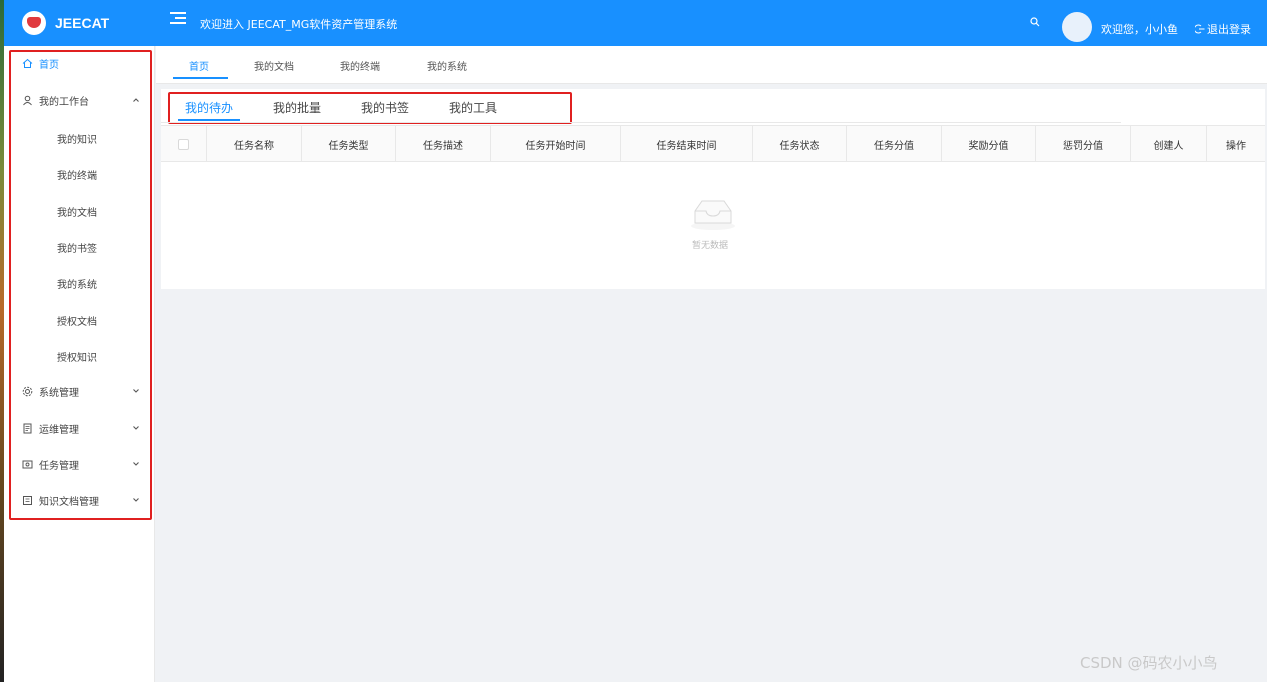  I want to click on logo-text: JEECAT, so click(82, 23).